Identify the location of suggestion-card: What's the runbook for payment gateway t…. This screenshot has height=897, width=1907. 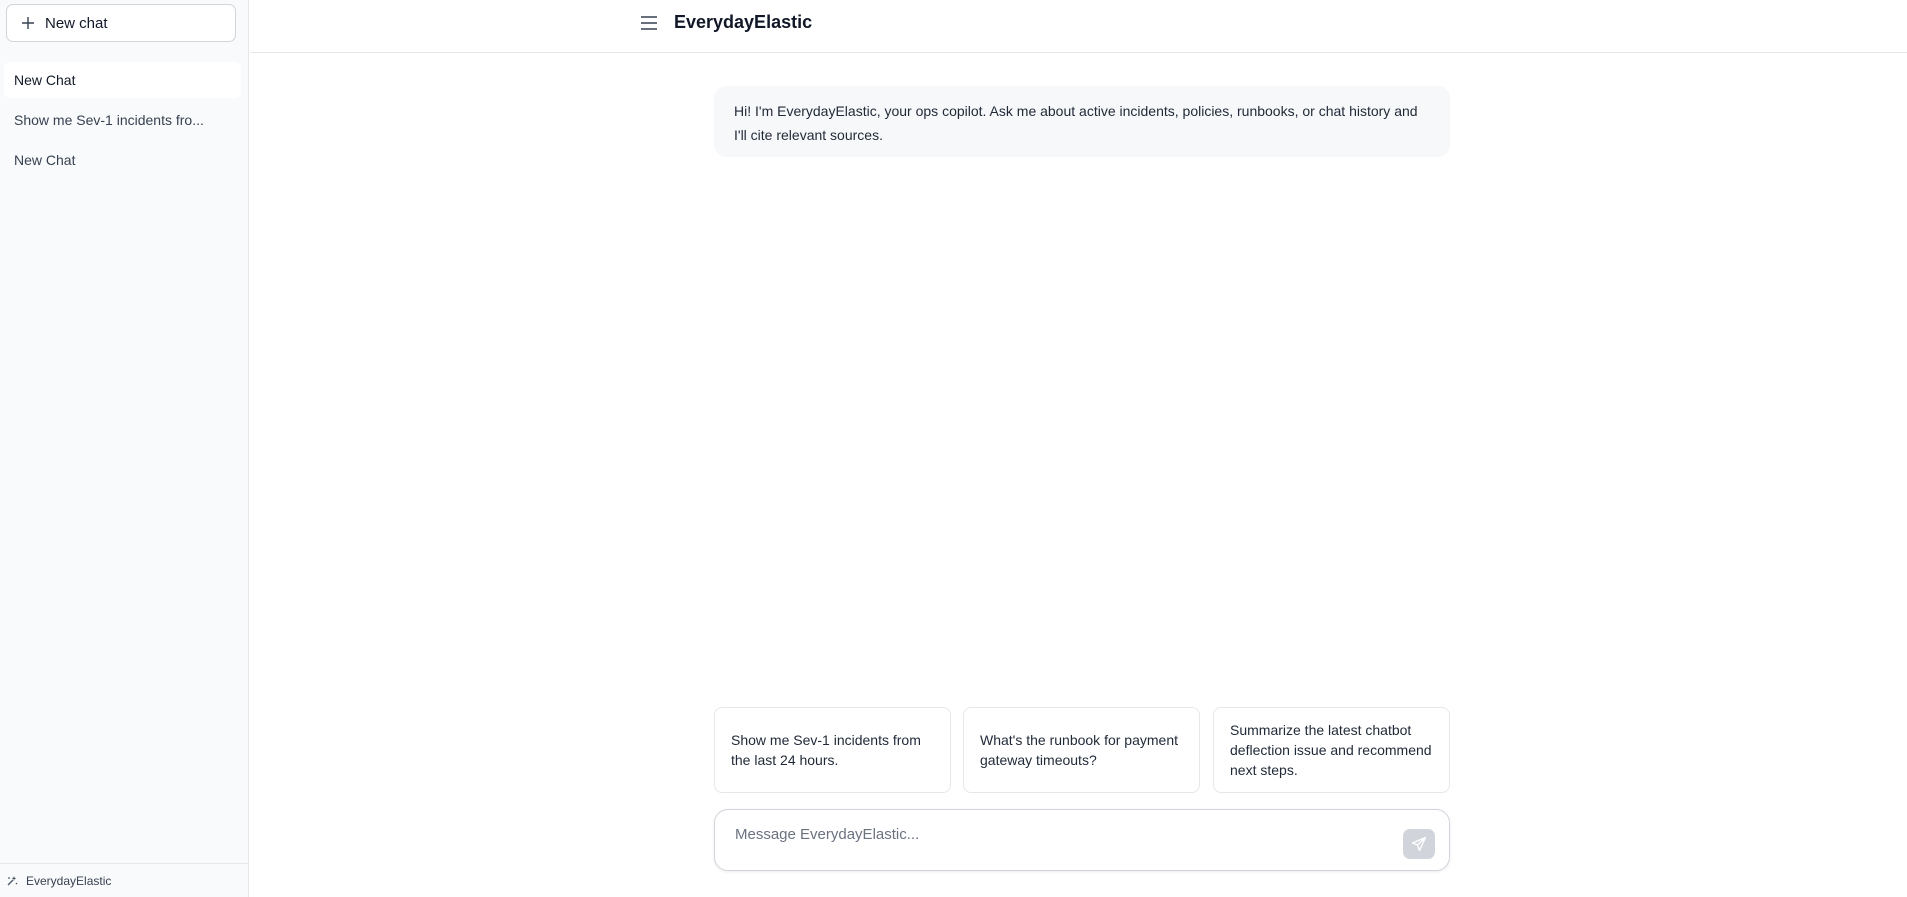
(1081, 750).